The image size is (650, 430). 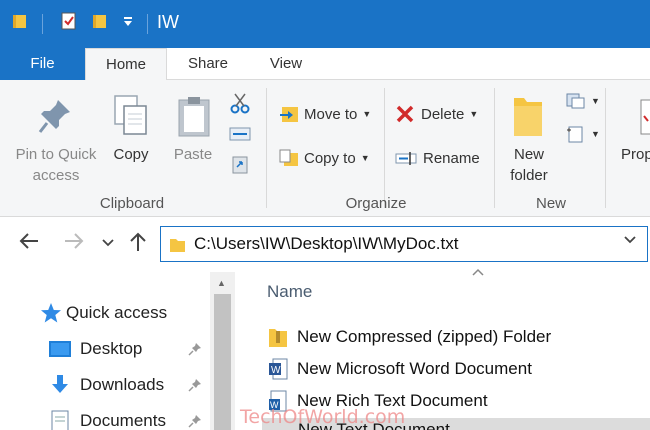 I want to click on file-name: New Microsoft Word Document, so click(x=414, y=368).